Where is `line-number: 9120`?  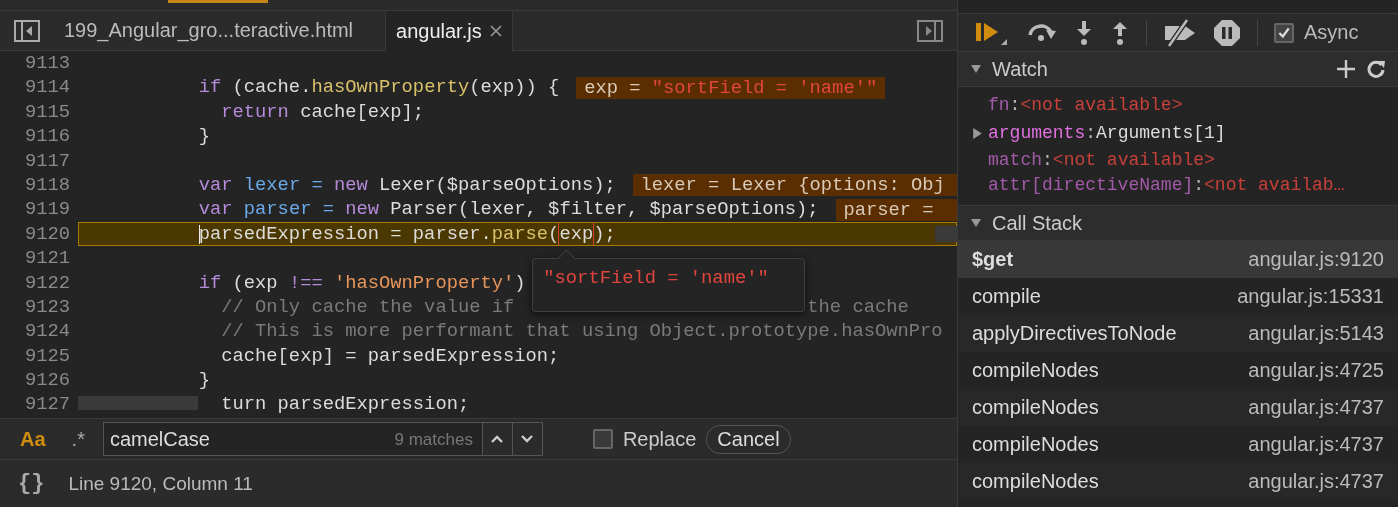 line-number: 9120 is located at coordinates (47, 234).